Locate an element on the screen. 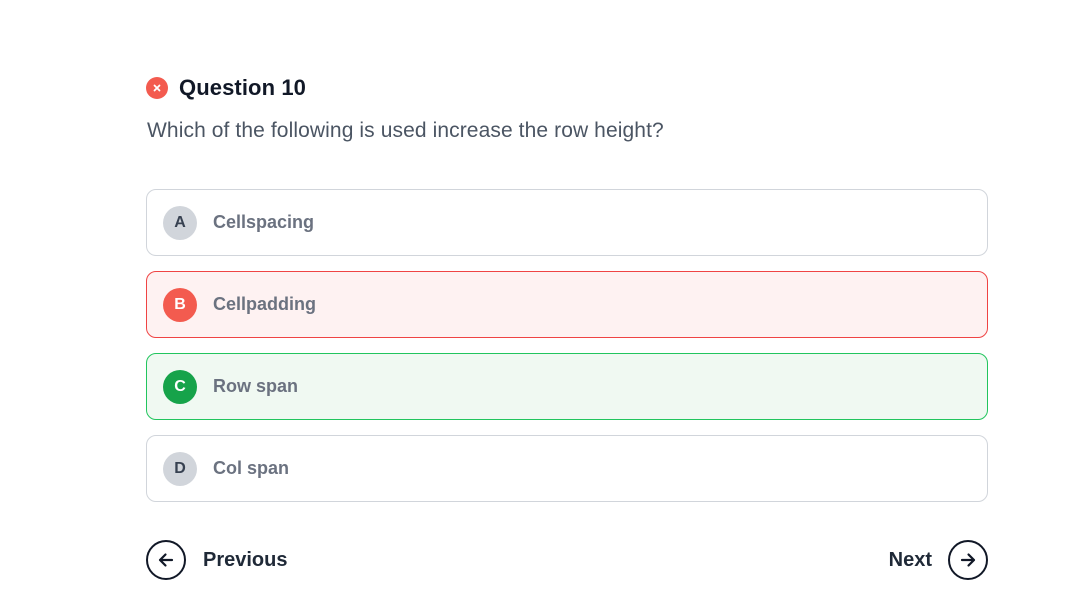 The height and width of the screenshot is (609, 1082). option-letter: C is located at coordinates (180, 386).